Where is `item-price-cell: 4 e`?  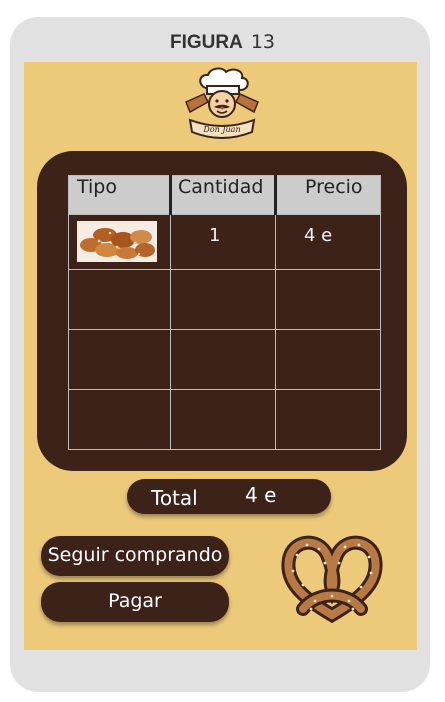 item-price-cell: 4 e is located at coordinates (328, 241).